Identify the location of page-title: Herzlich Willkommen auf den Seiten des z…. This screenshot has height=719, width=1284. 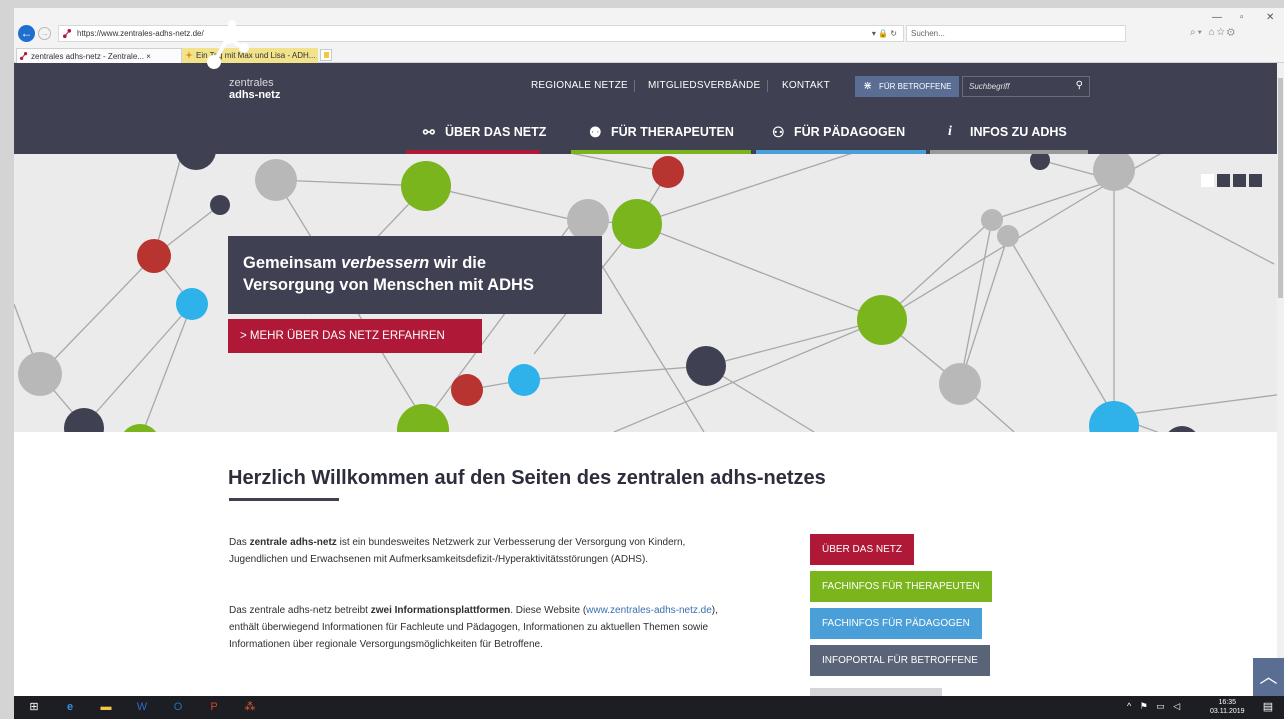
(527, 478).